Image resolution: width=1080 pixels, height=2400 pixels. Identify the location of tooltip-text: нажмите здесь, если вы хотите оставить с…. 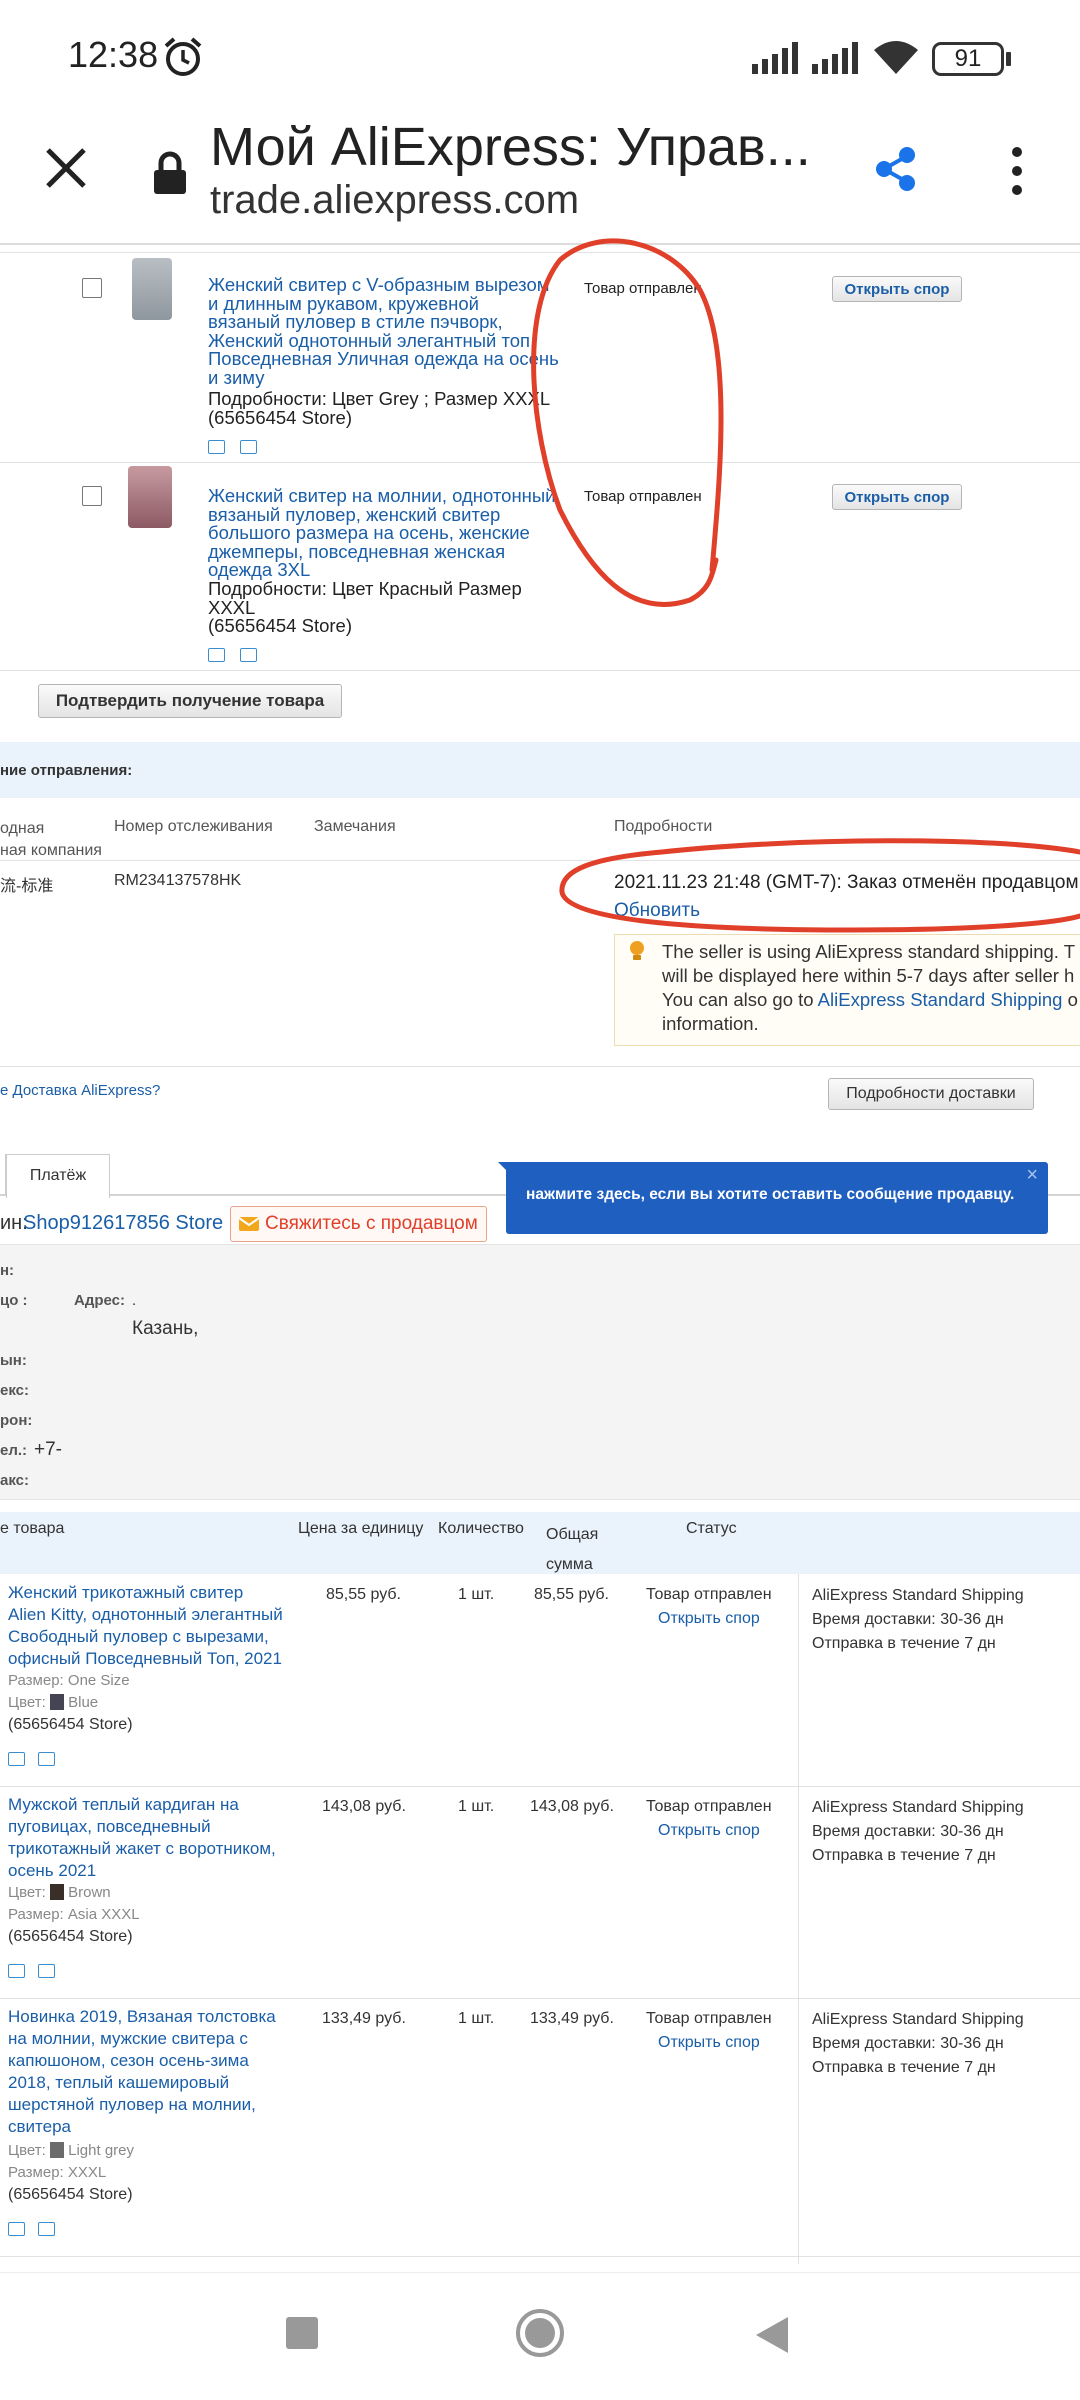
(770, 1194).